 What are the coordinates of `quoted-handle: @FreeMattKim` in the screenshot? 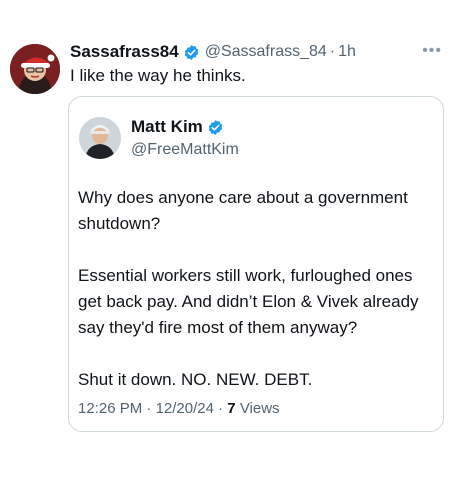 It's located at (185, 150).